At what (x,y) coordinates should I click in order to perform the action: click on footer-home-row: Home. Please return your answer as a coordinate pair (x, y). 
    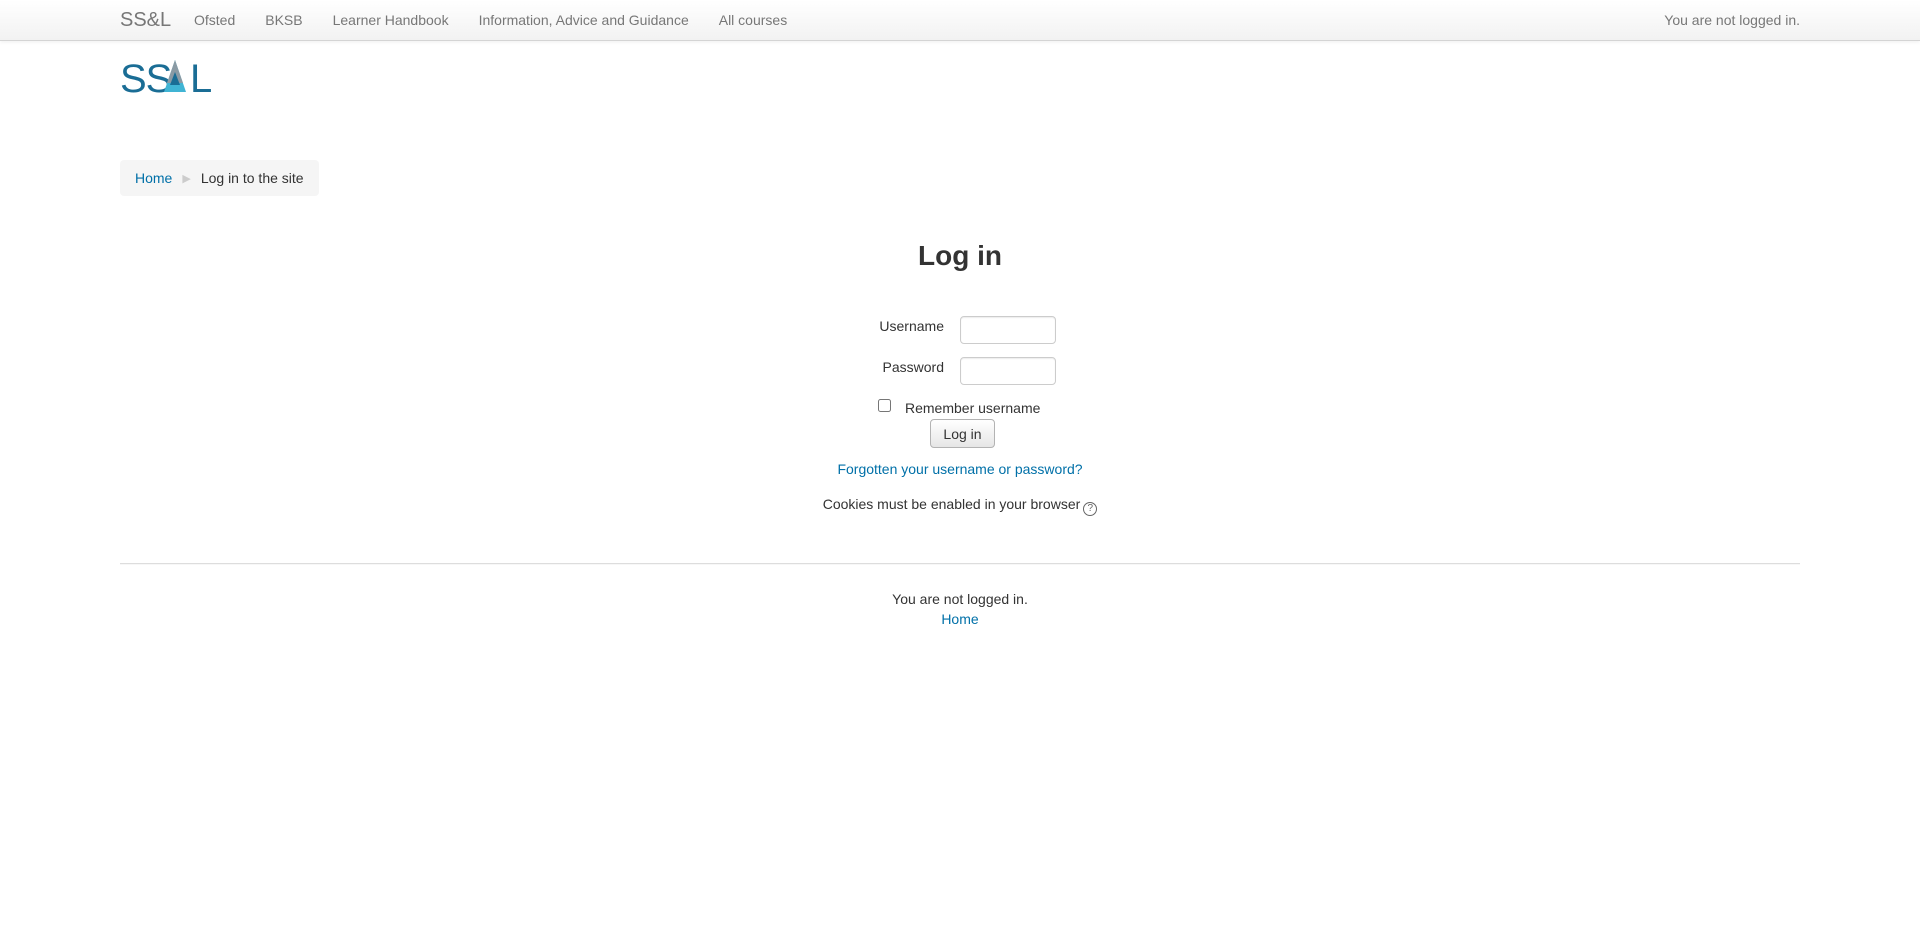
    Looking at the image, I should click on (960, 619).